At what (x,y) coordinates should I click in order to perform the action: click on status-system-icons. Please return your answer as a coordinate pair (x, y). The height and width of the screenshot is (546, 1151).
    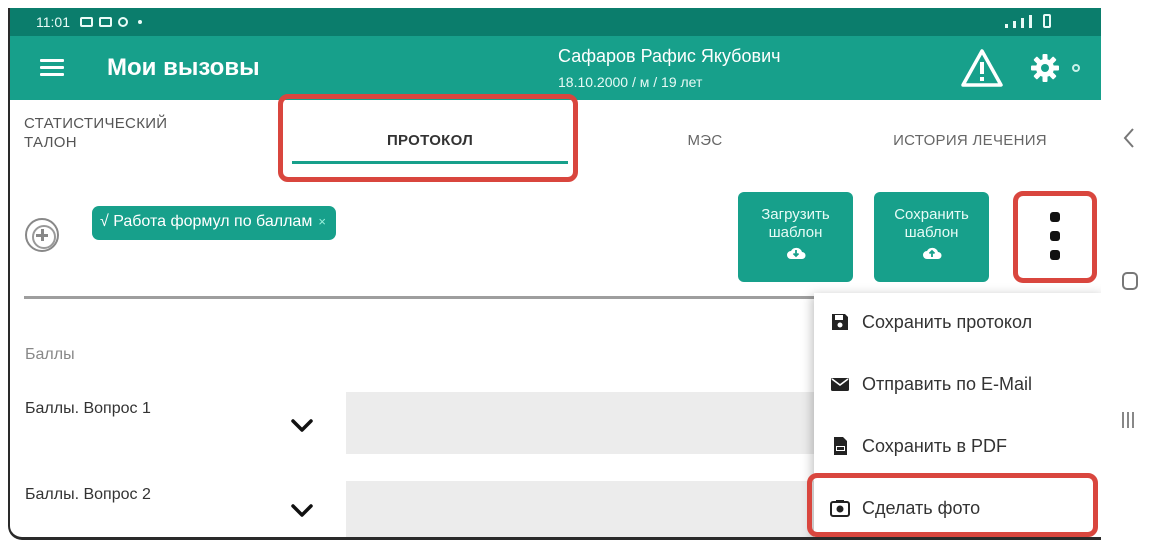
    Looking at the image, I should click on (1028, 21).